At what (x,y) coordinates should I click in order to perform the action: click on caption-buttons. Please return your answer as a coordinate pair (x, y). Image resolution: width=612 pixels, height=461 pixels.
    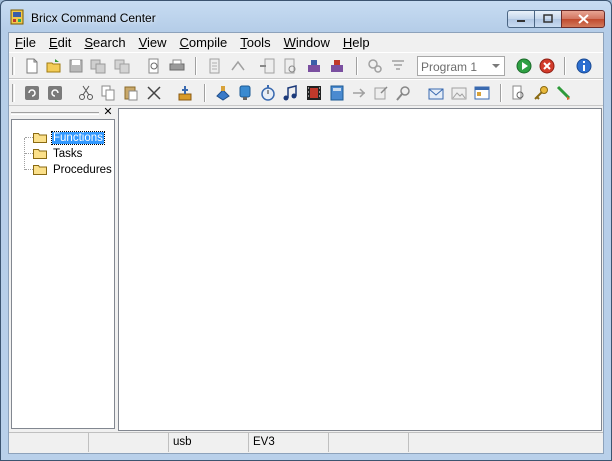
    Looking at the image, I should click on (556, 19).